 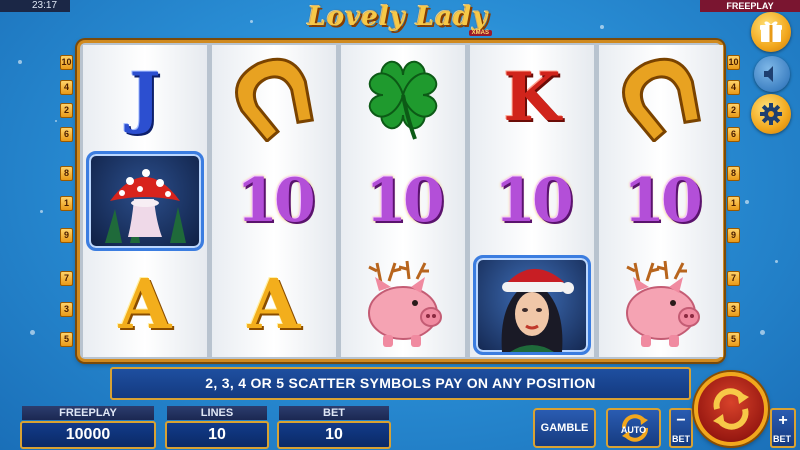 I want to click on symbol-k: K, so click(x=532, y=97).